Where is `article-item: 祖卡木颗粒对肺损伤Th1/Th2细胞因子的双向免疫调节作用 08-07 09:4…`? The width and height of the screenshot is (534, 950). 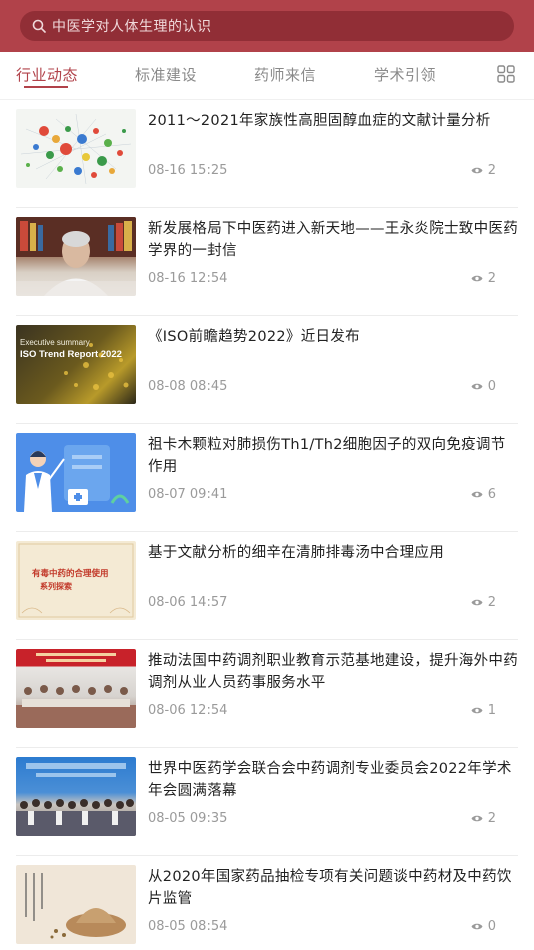
article-item: 祖卡木颗粒对肺损伤Th1/Th2细胞因子的双向免疫调节作用 08-07 09:4… is located at coordinates (267, 478).